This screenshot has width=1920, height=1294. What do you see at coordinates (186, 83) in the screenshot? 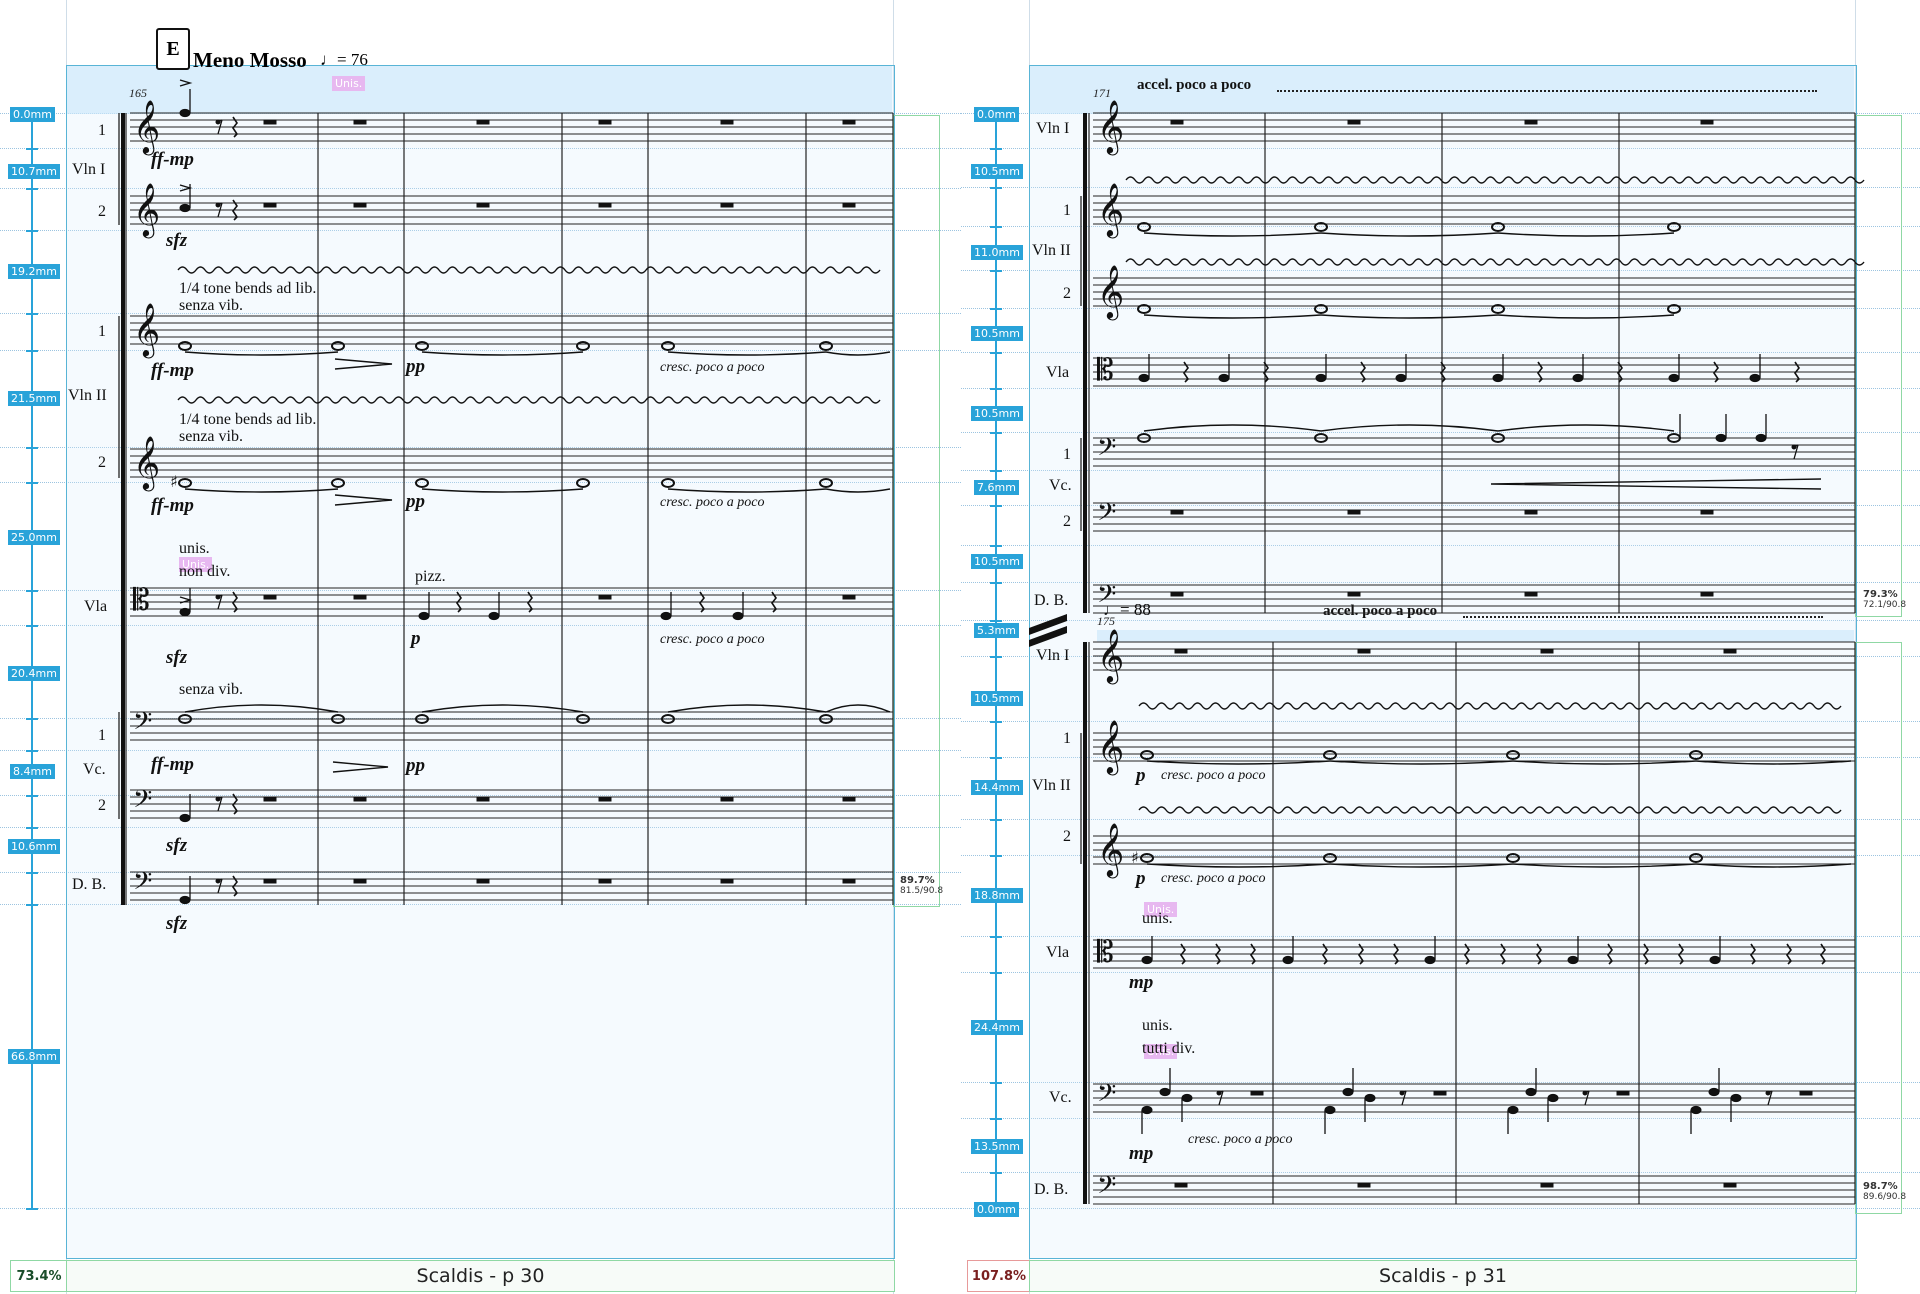
I see `accent-mark` at bounding box center [186, 83].